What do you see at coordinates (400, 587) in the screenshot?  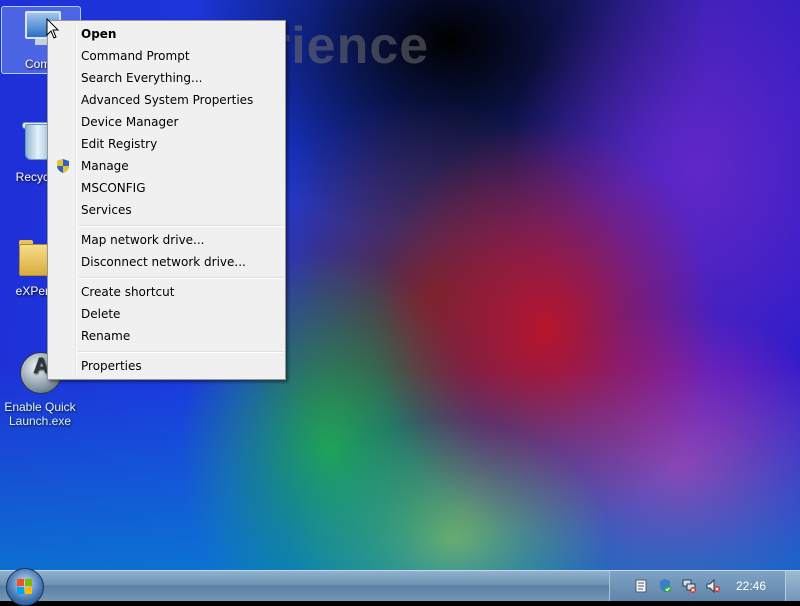 I see `taskbar: 22:46` at bounding box center [400, 587].